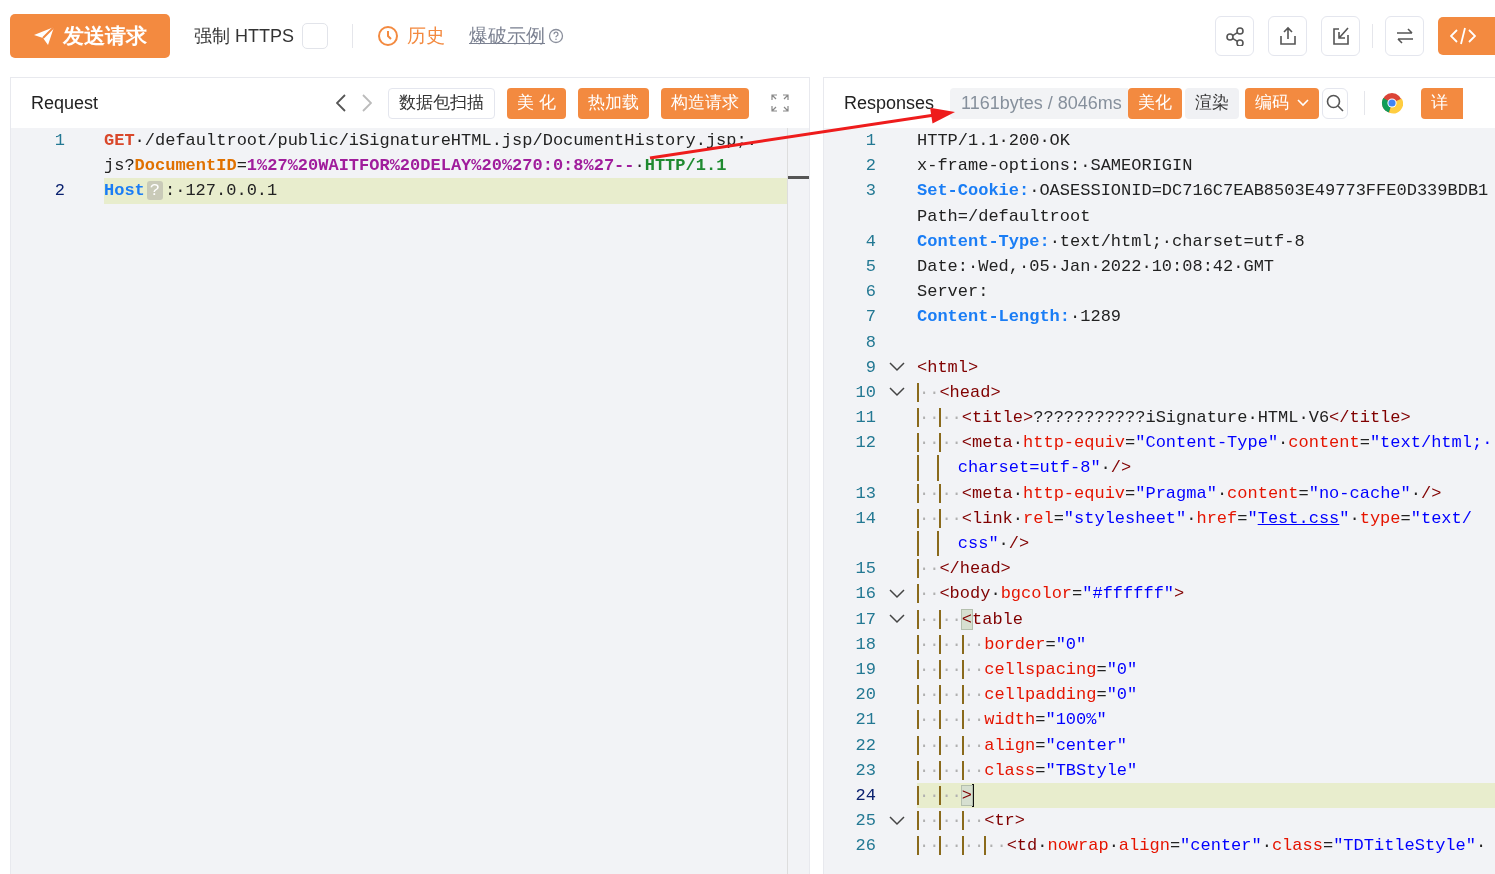 The width and height of the screenshot is (1495, 874). I want to click on line-number: 5, so click(870, 266).